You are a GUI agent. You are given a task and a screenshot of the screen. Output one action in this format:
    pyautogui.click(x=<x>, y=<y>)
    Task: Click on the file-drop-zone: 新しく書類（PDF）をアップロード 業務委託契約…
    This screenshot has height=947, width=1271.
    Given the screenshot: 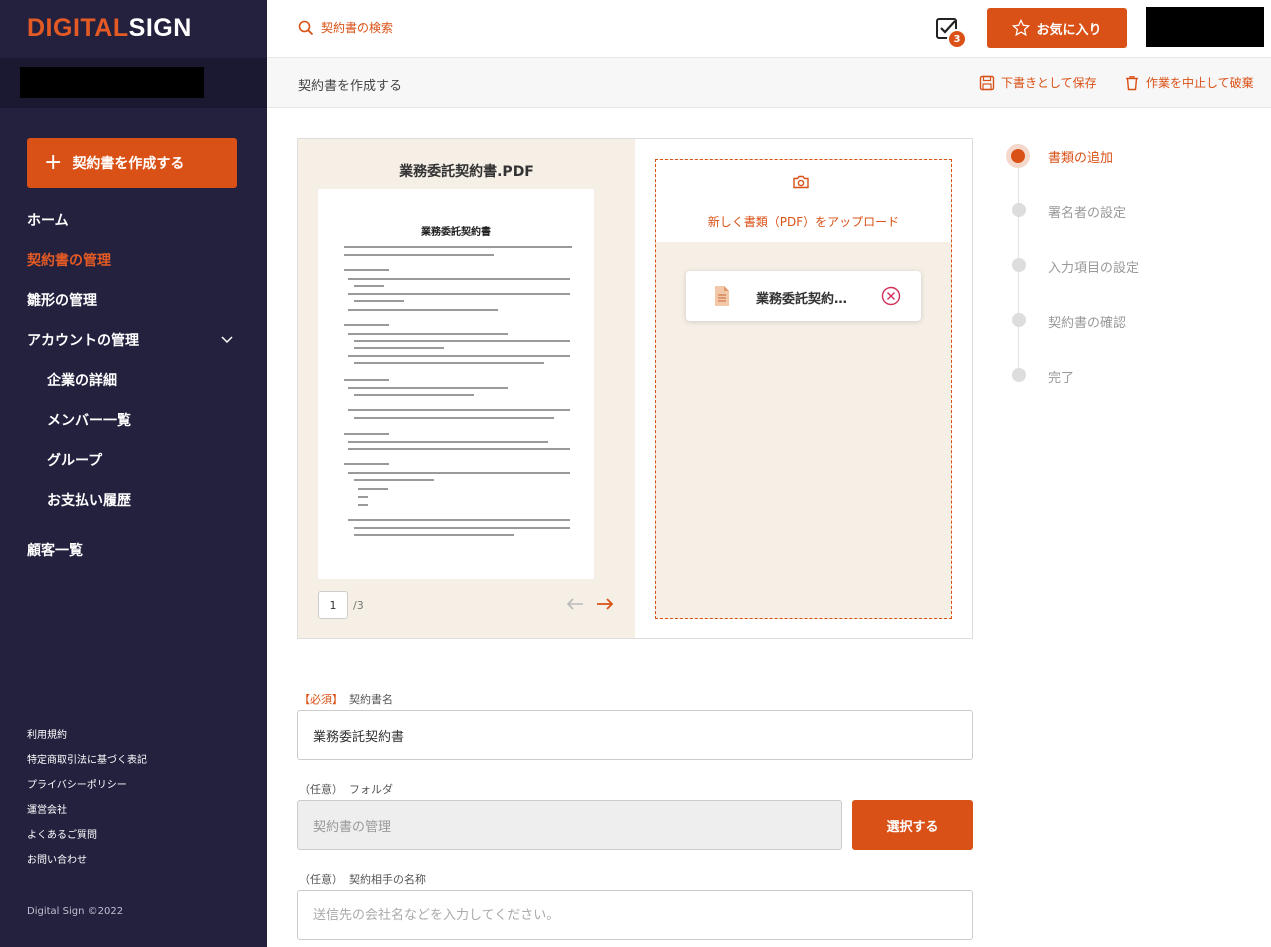 What is the action you would take?
    pyautogui.click(x=803, y=389)
    